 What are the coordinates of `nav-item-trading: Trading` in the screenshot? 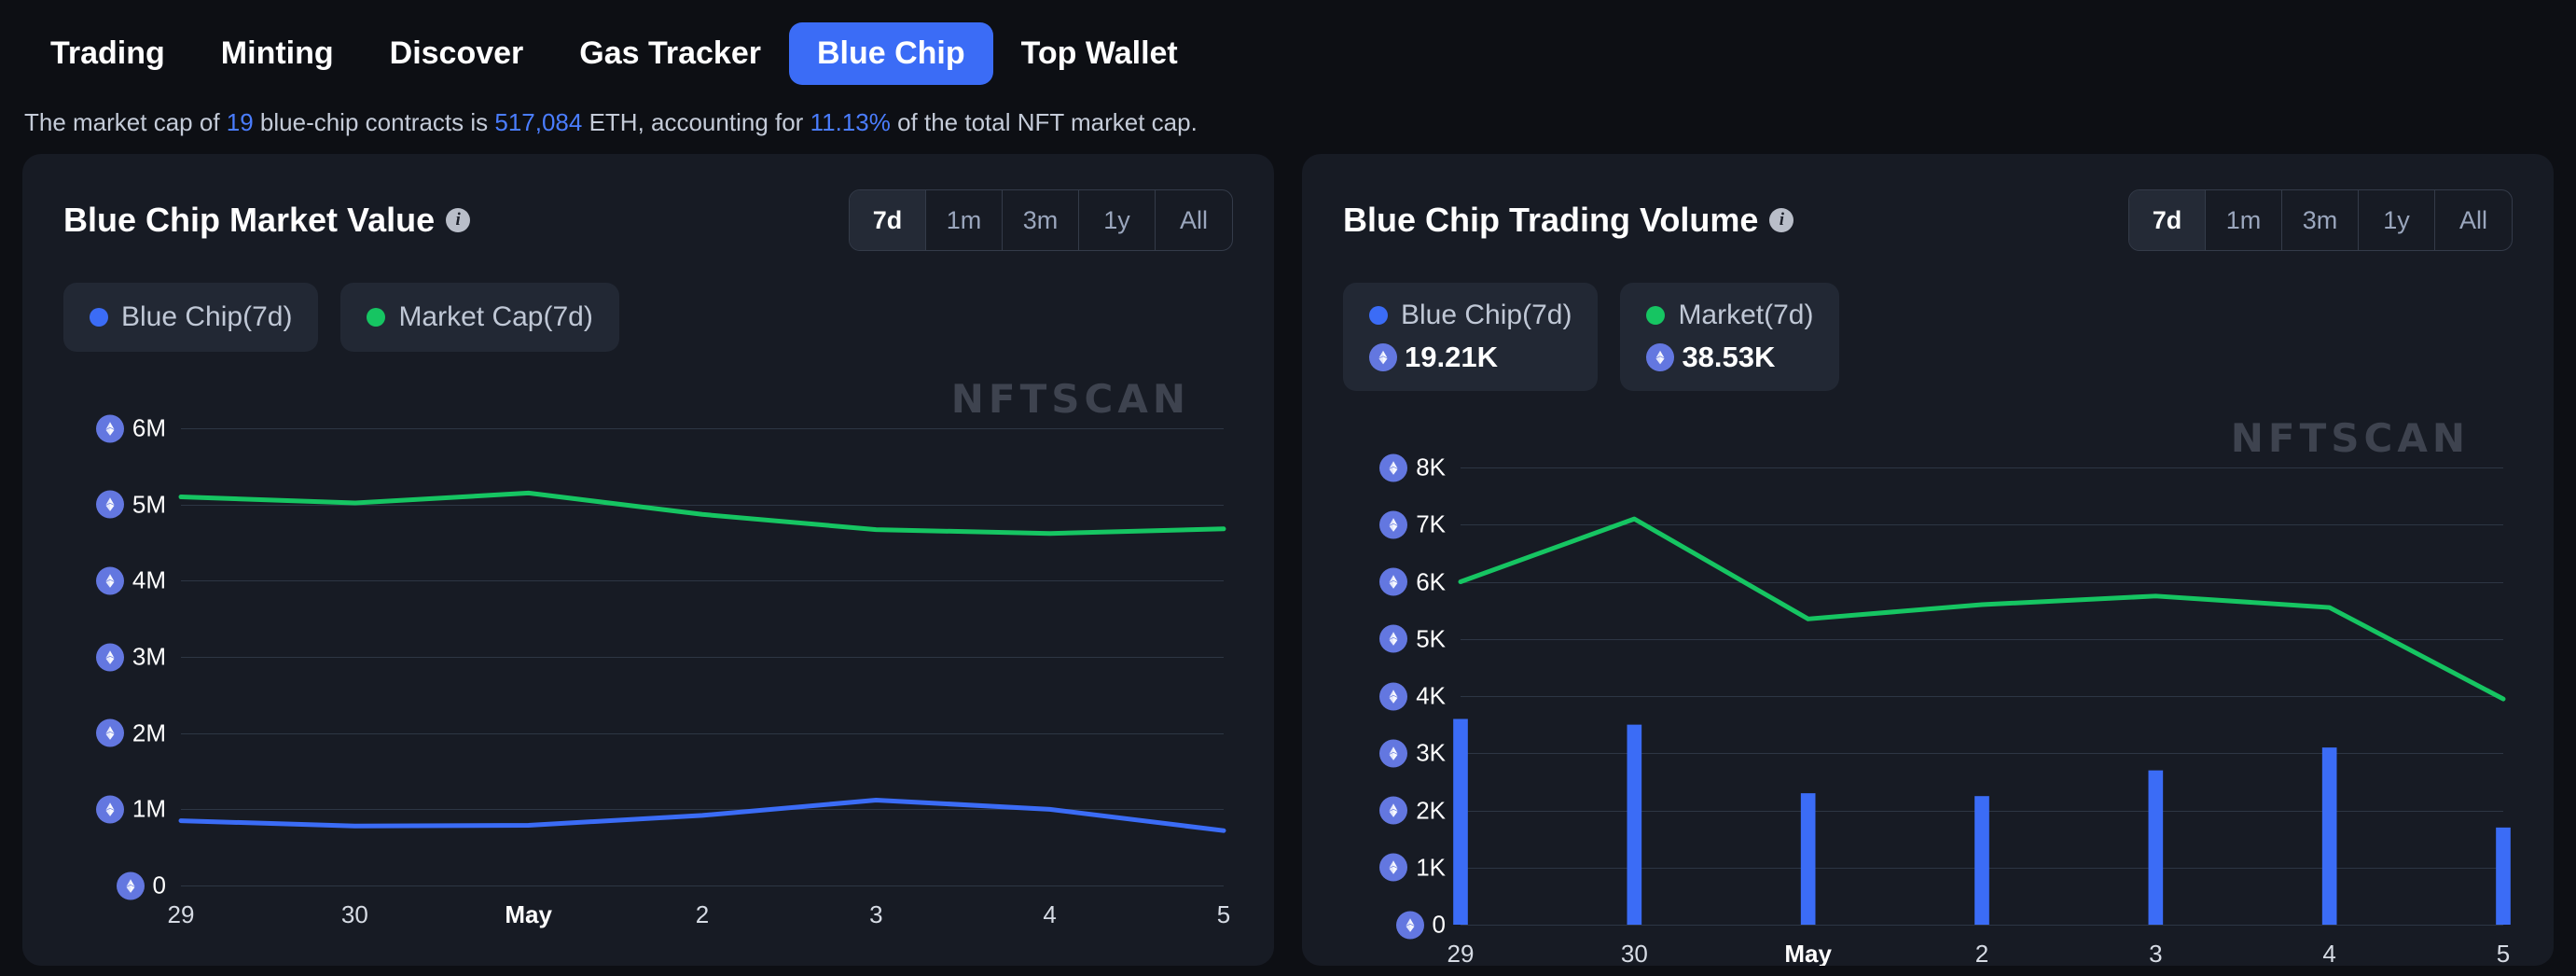 It's located at (107, 53).